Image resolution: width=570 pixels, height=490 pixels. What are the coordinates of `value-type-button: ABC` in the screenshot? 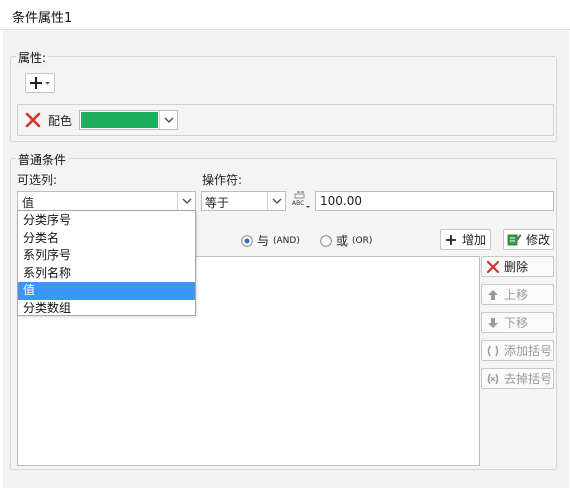 It's located at (302, 200).